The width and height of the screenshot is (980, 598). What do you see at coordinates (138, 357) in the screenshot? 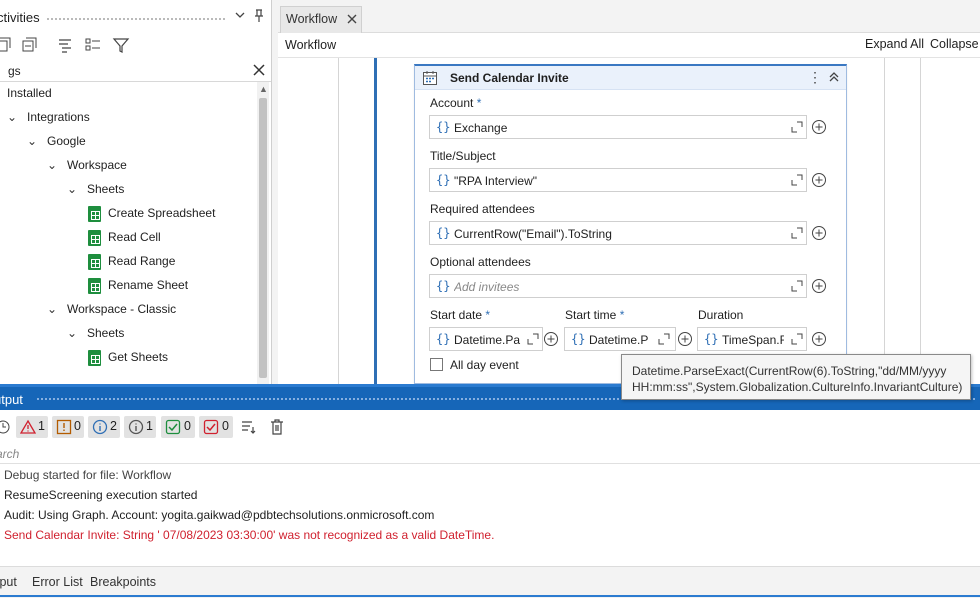
I see `tree-item-label: Get Sheets` at bounding box center [138, 357].